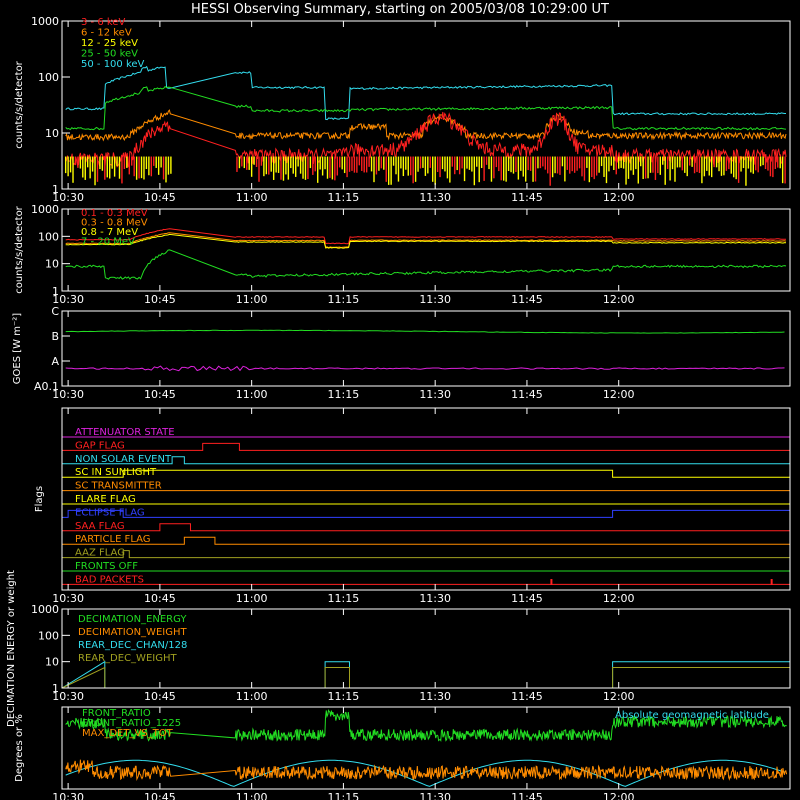  Describe the element at coordinates (435, 197) in the screenshot. I see `panel1-xtick-label: 11:30` at that location.